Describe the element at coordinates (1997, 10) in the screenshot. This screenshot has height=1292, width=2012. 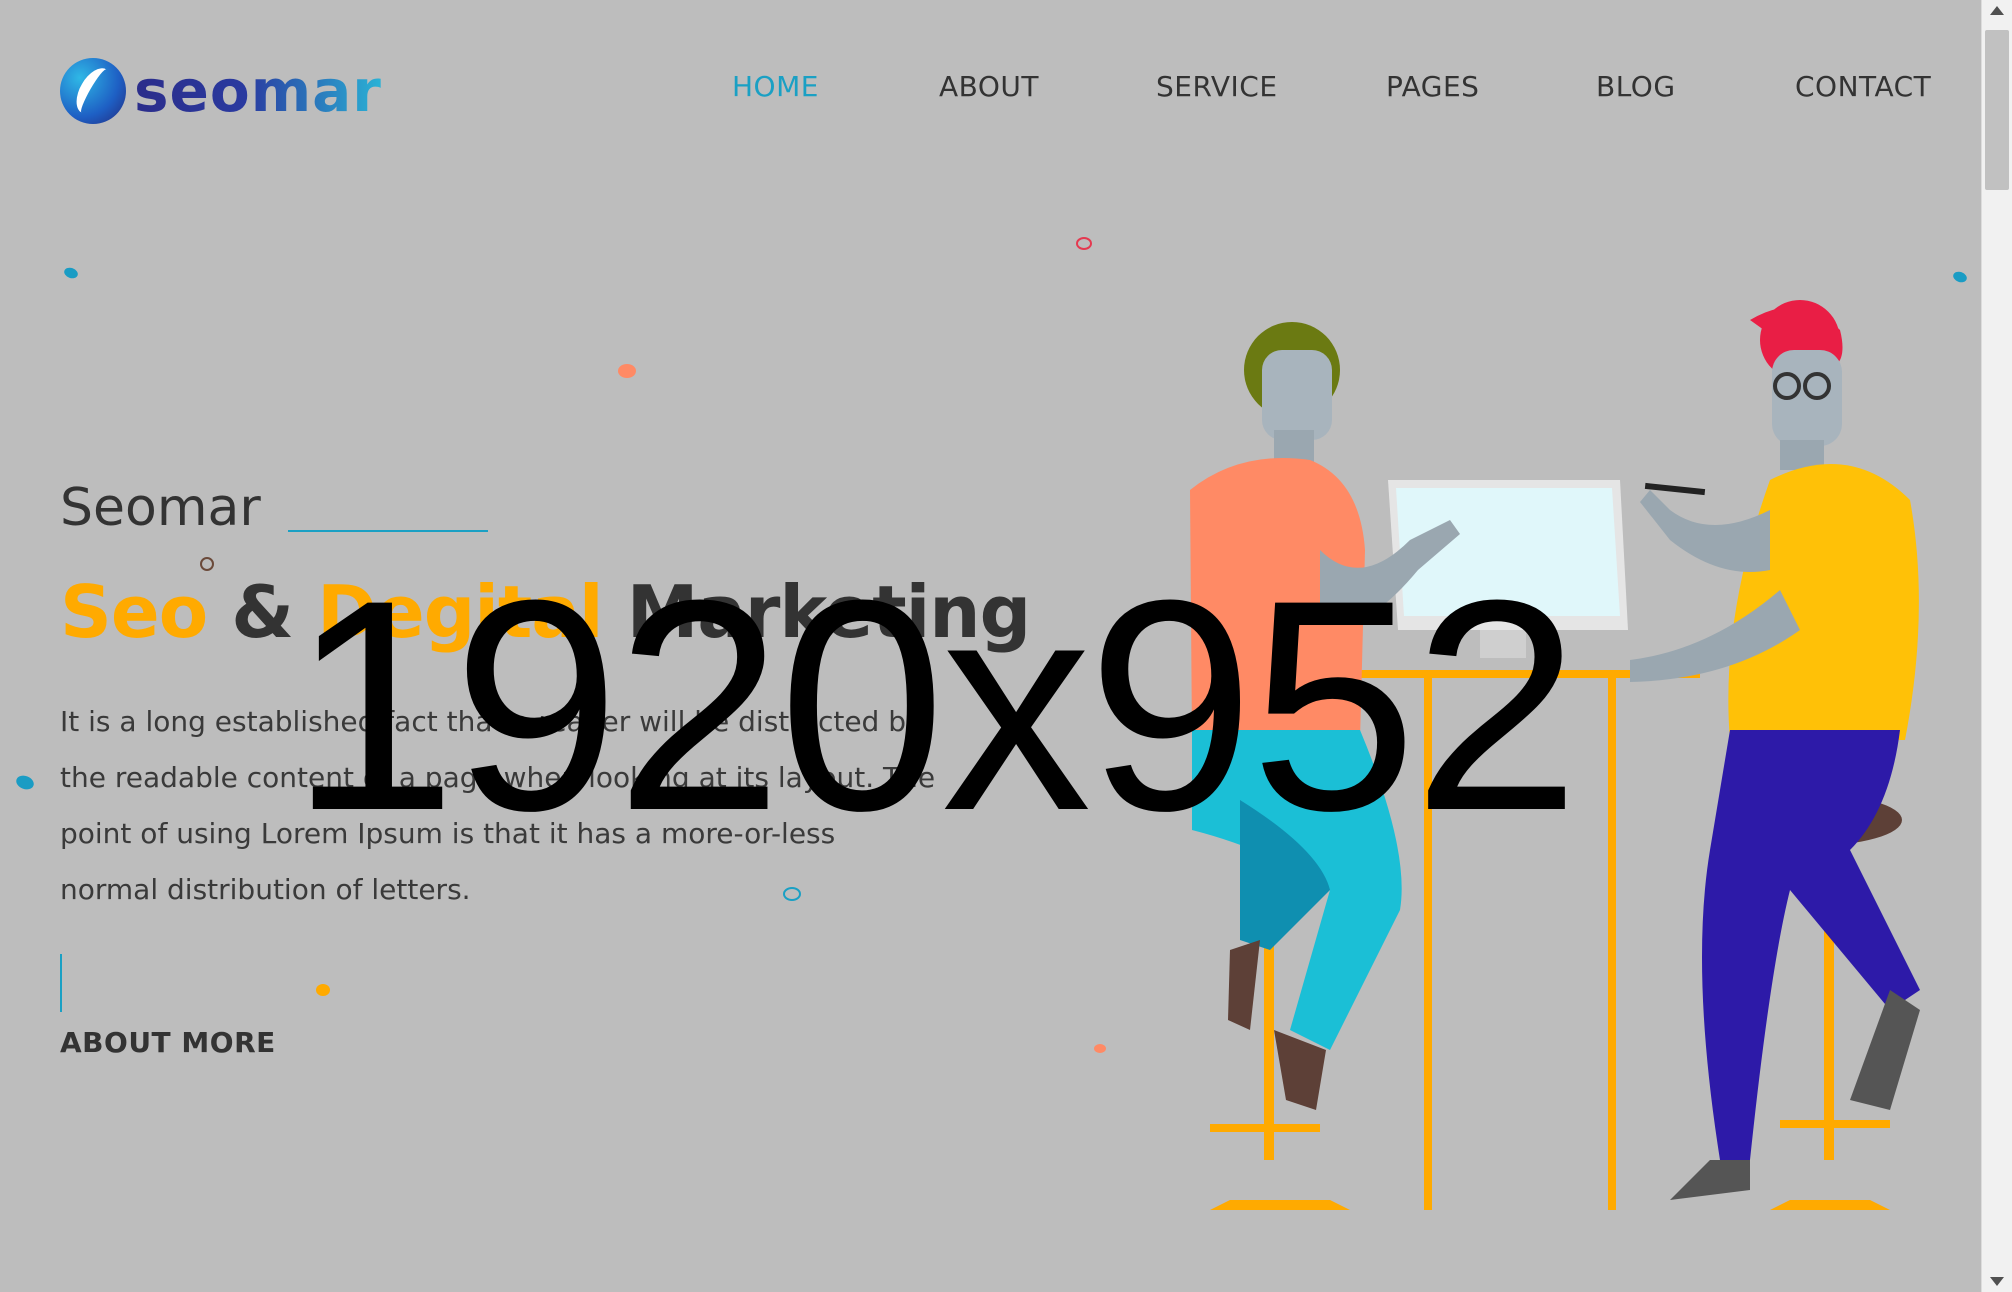
I see `scroll-up-arrow-icon` at that location.